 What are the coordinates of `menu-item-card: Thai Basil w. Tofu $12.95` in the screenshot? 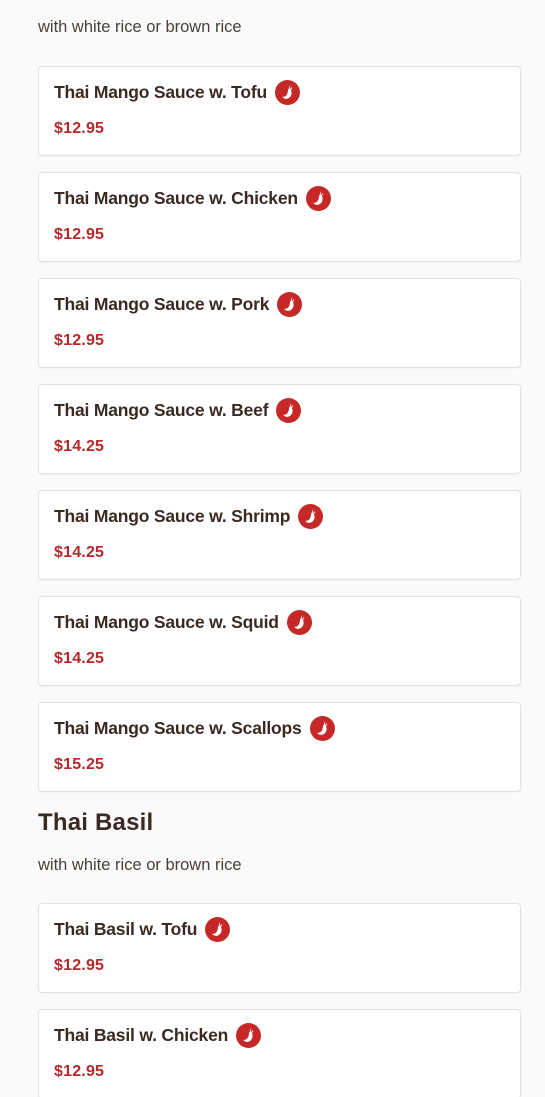 It's located at (279, 948).